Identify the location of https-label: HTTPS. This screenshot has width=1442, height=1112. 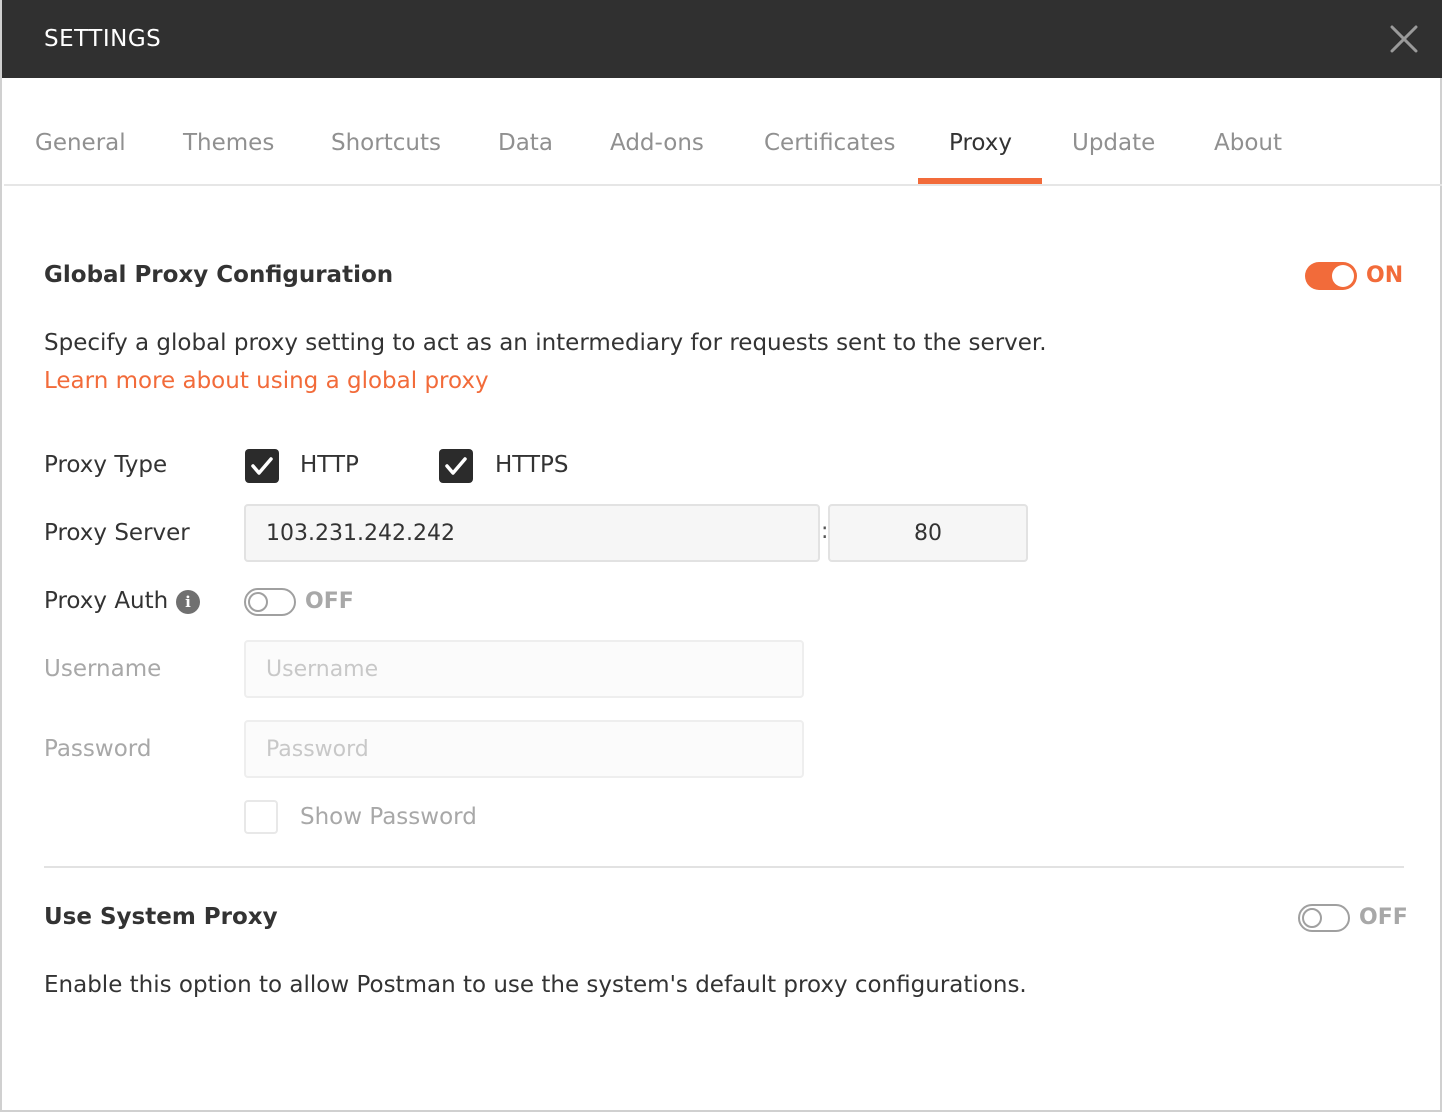
(532, 465).